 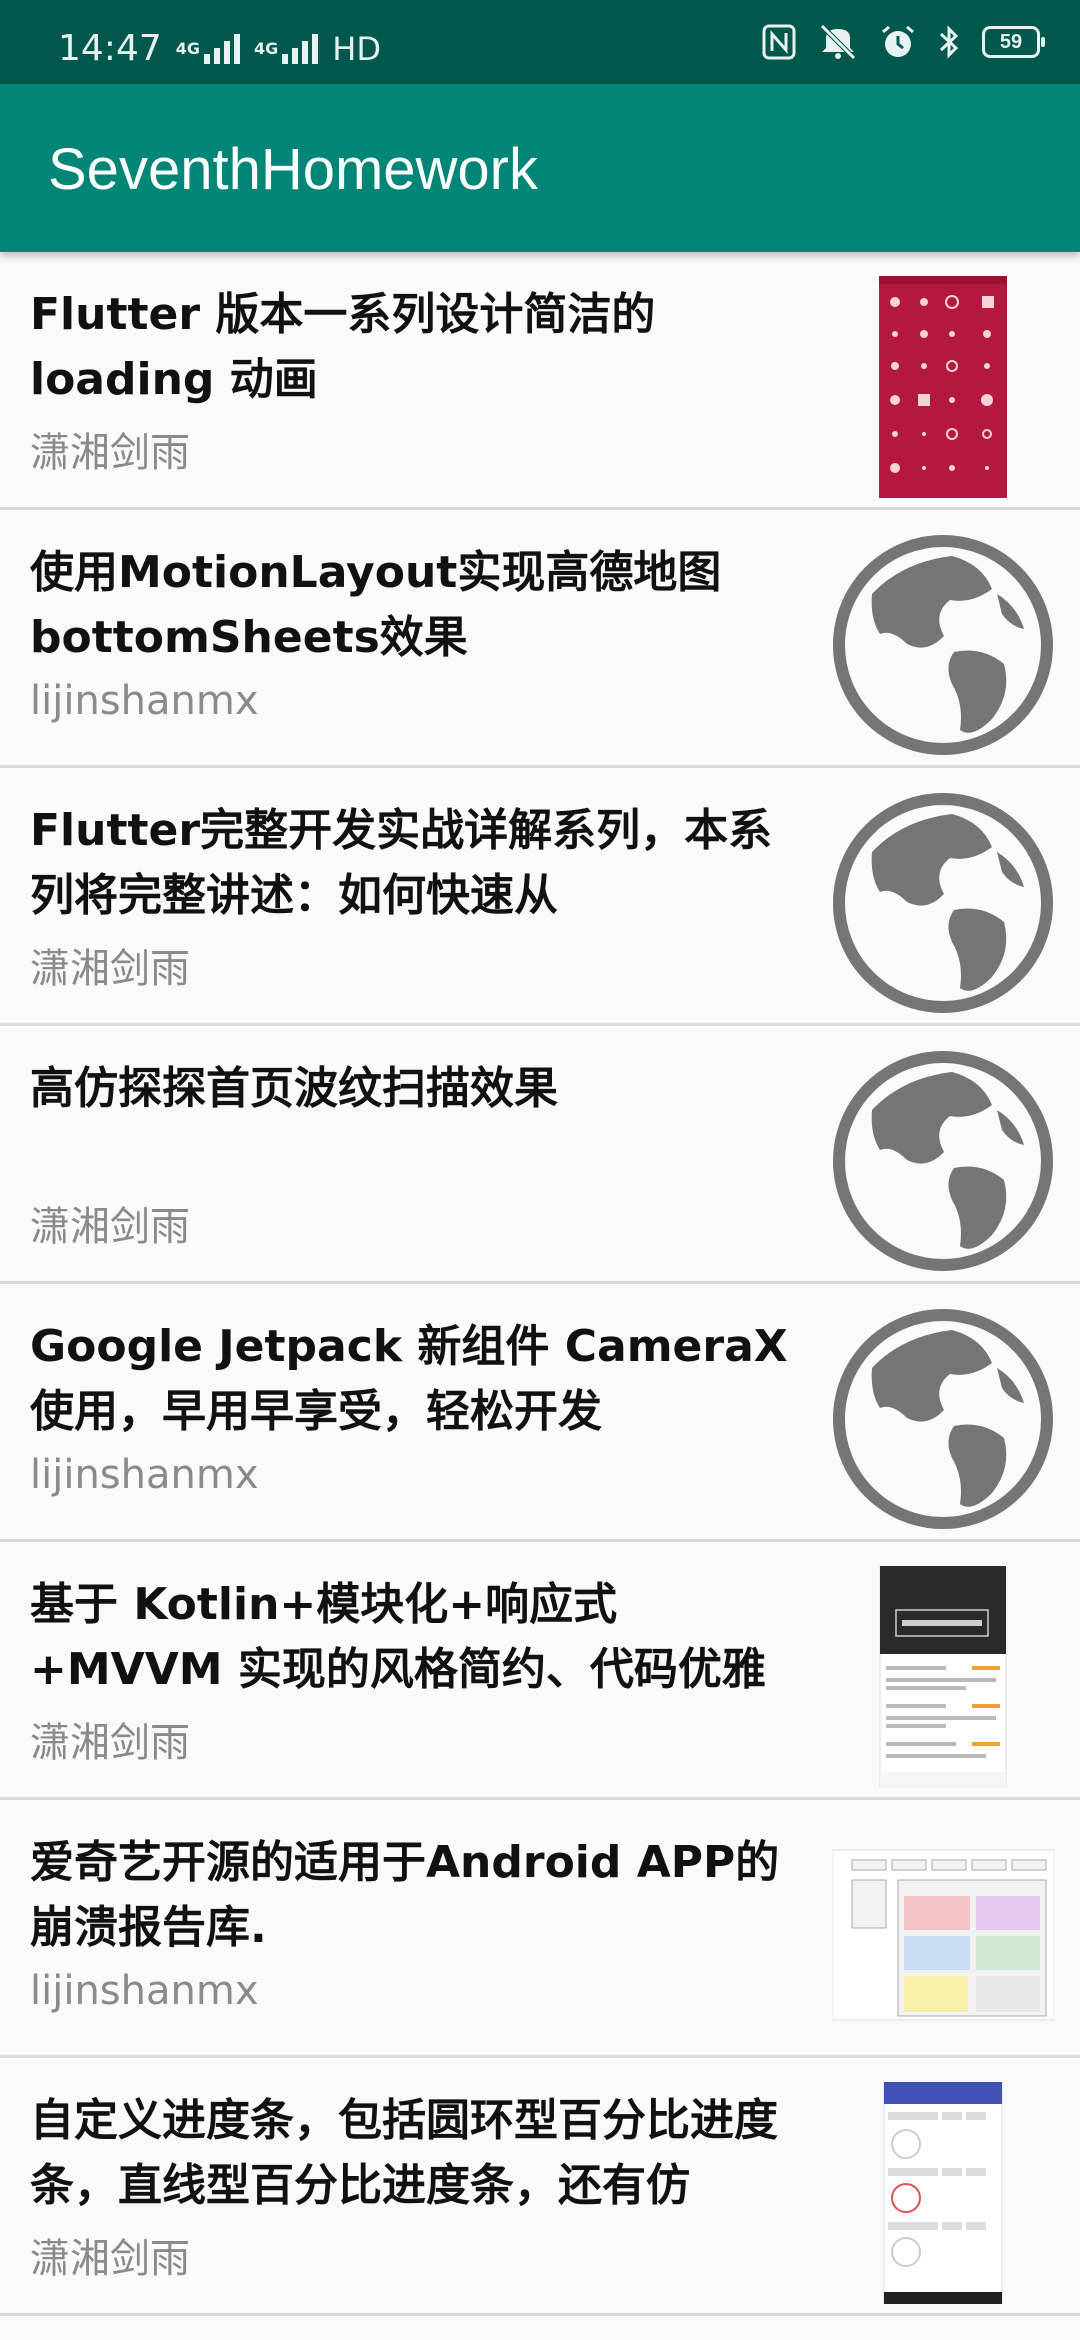 I want to click on signal-1-icon: 4G, so click(x=208, y=48).